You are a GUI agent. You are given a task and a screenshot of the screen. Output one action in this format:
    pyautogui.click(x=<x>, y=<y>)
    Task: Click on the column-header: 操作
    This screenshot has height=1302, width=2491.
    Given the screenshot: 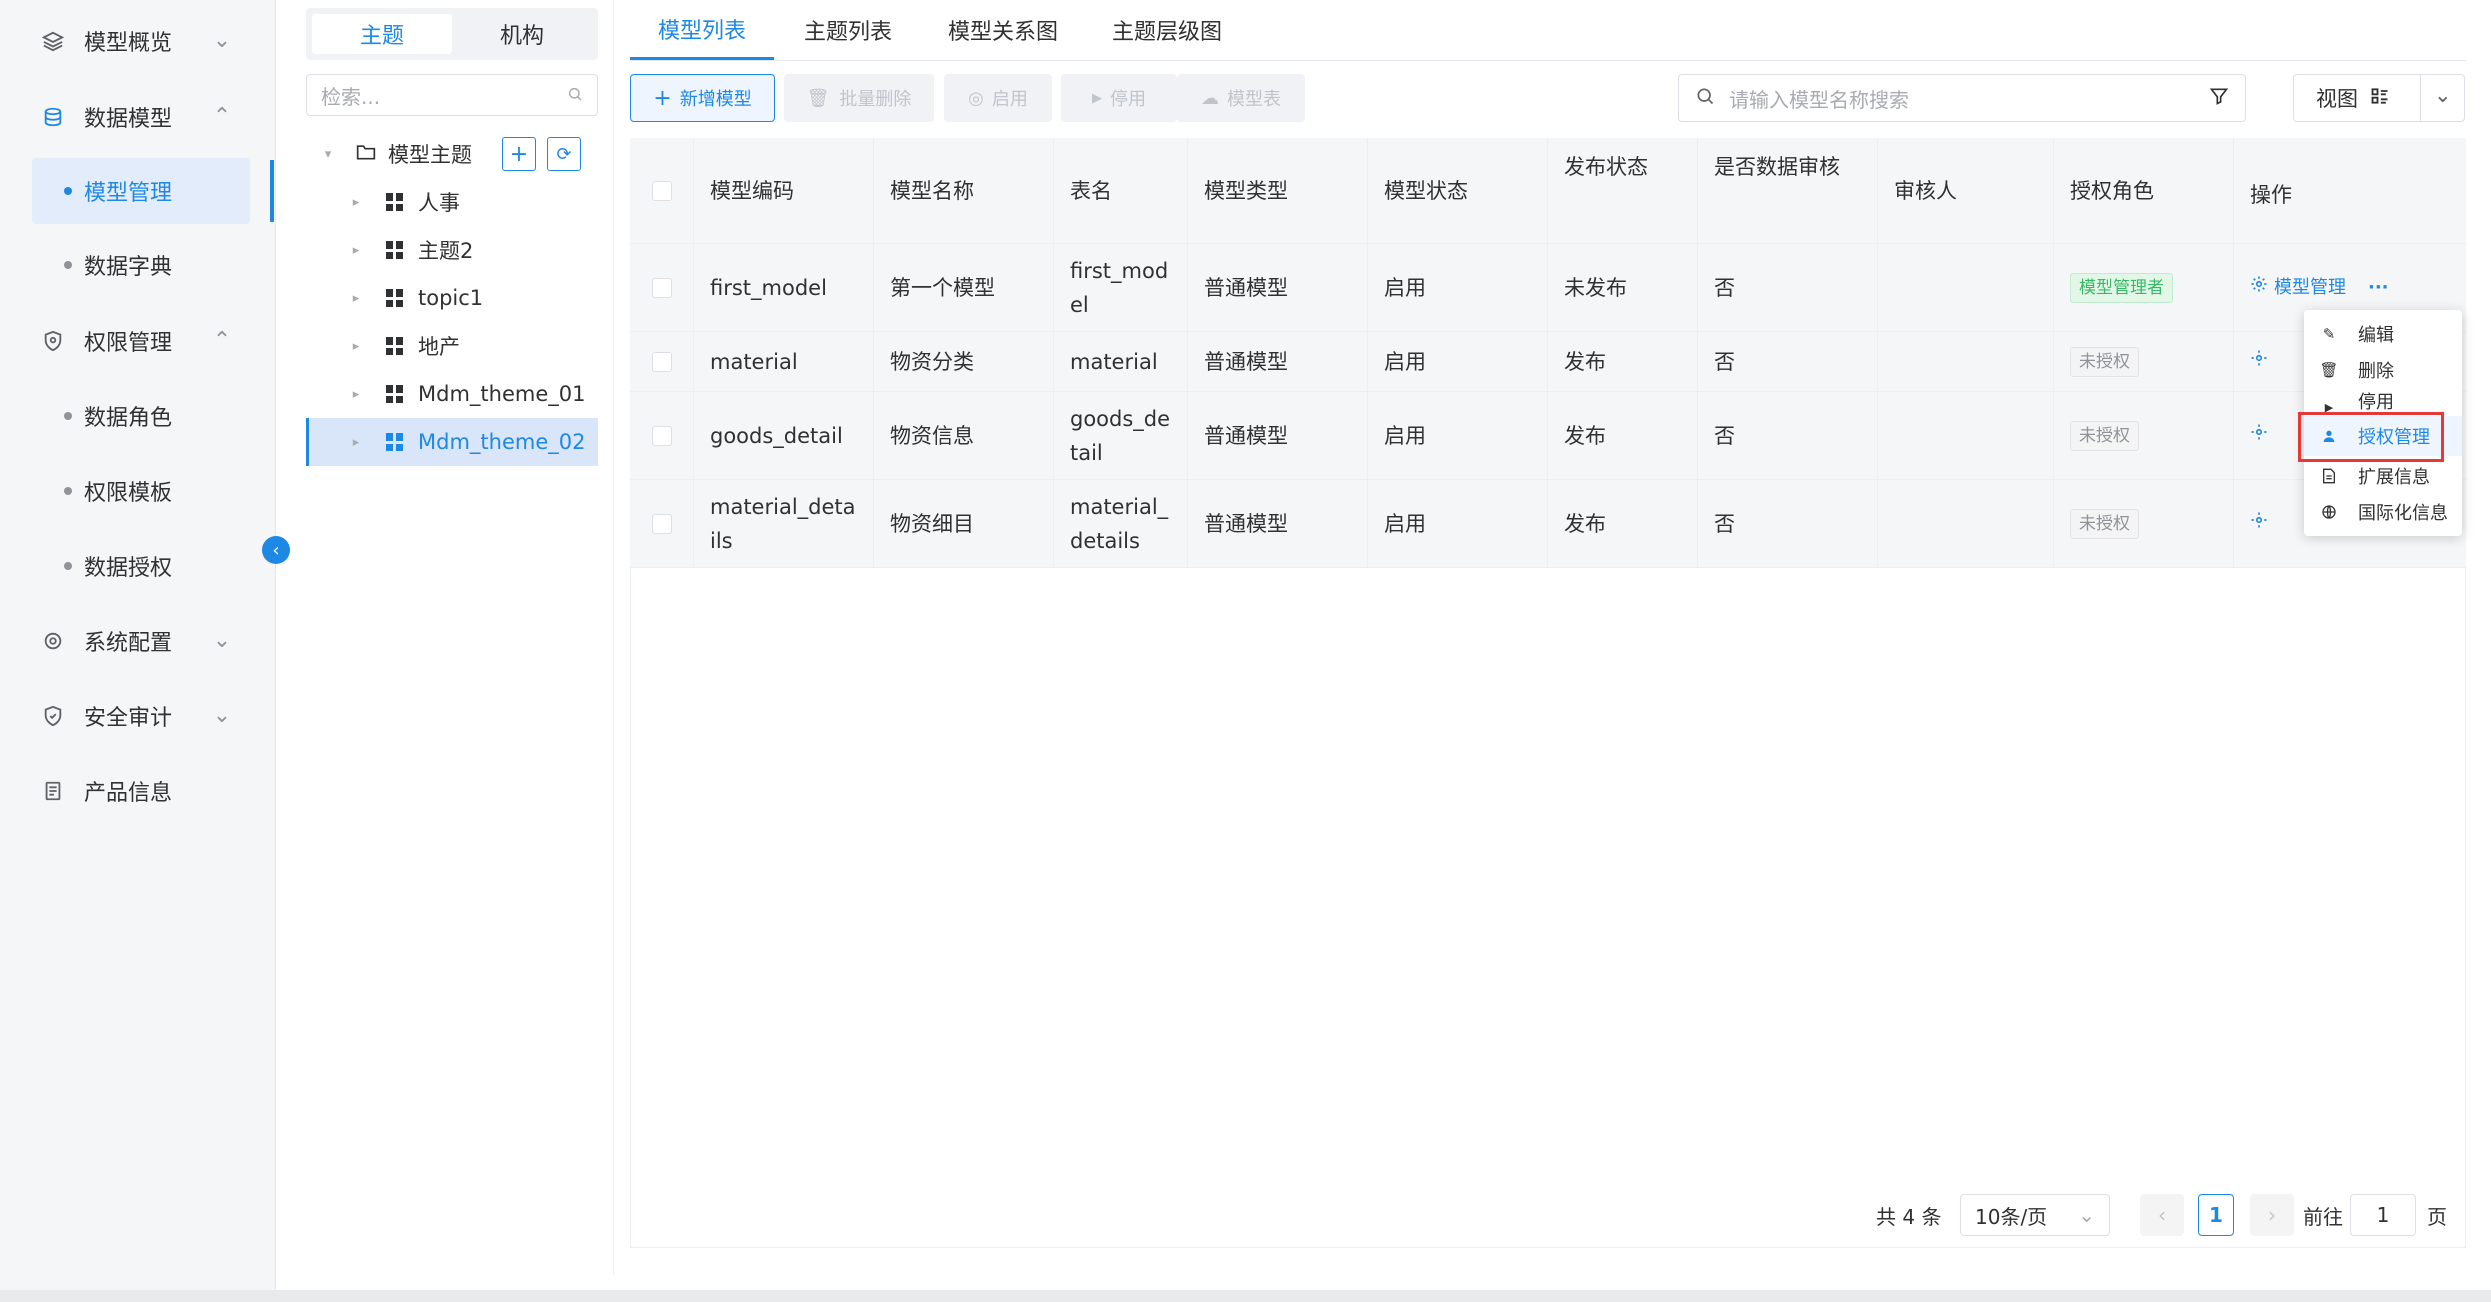 What is the action you would take?
    pyautogui.click(x=2271, y=194)
    